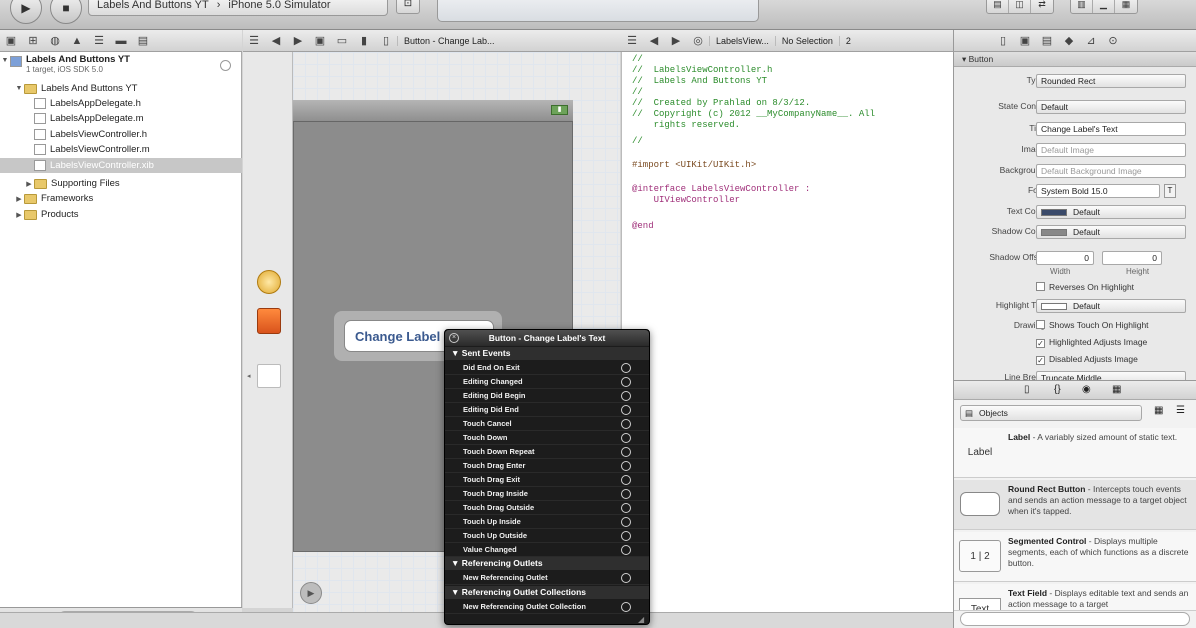 This screenshot has height=628, width=1196. What do you see at coordinates (1158, 410) in the screenshot?
I see `icon-view-icon: ▦` at bounding box center [1158, 410].